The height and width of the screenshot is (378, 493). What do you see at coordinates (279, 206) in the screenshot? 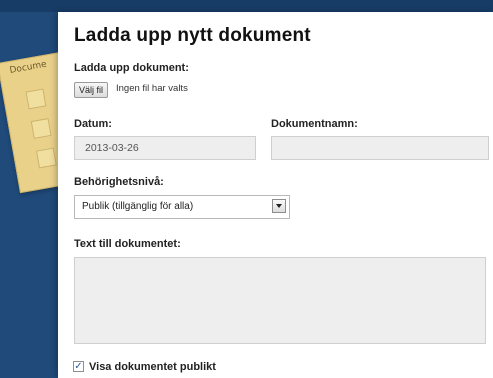
I see `chevron-down-icon` at bounding box center [279, 206].